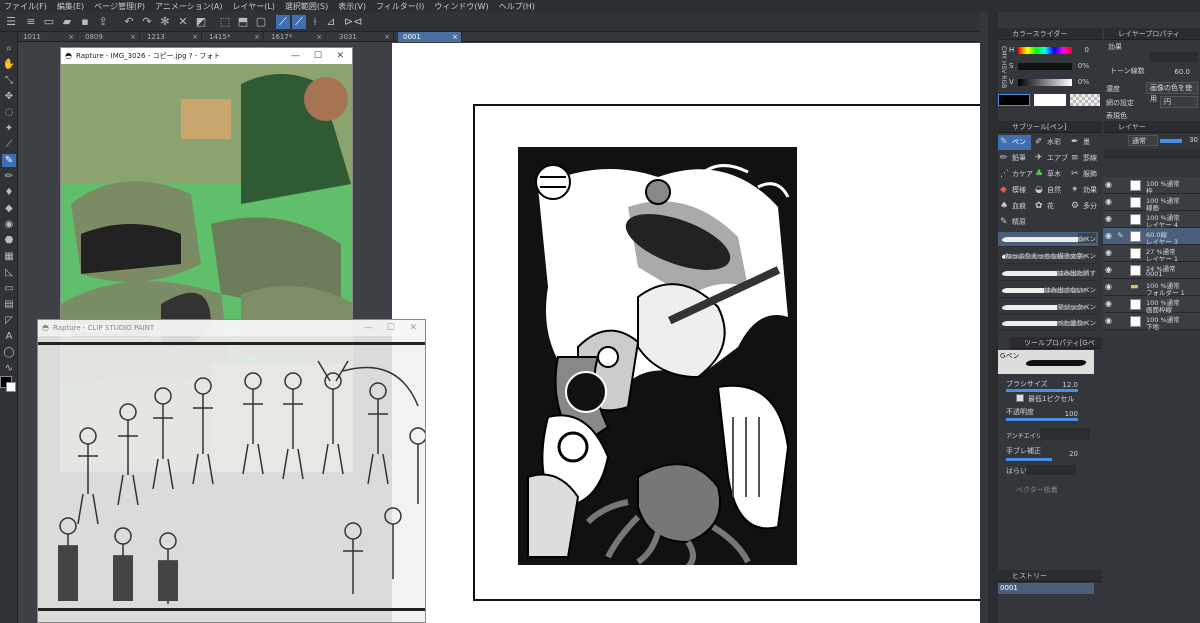  Describe the element at coordinates (1015, 174) in the screenshot. I see `subtool-hatch: ⋰ カケア` at that location.